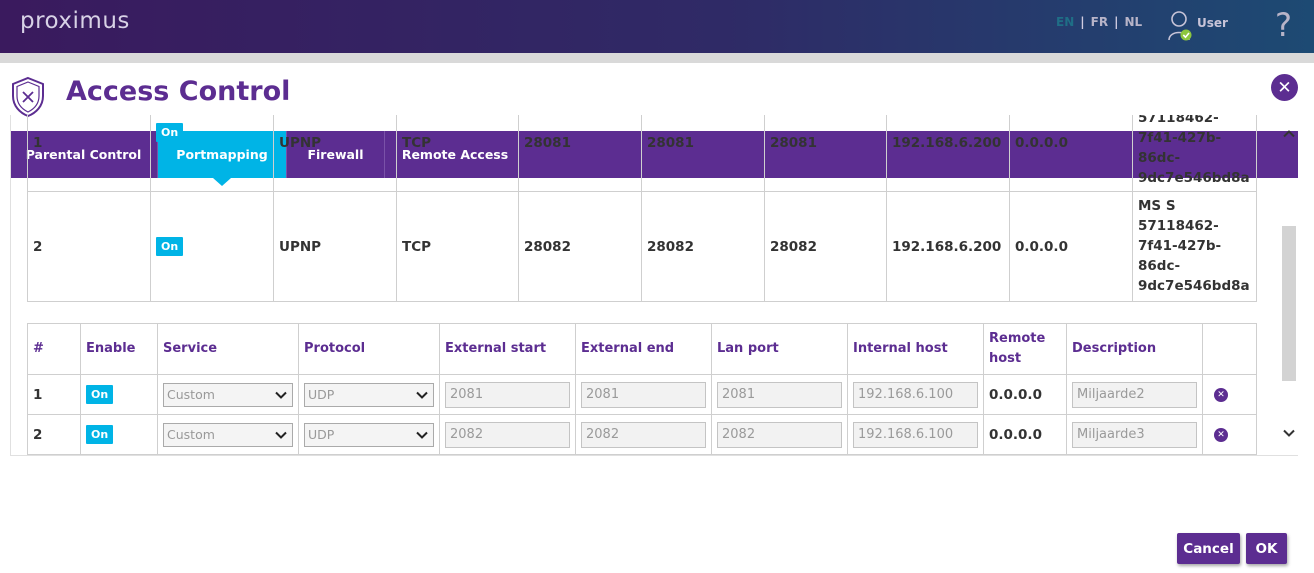 The image size is (1314, 573). Describe the element at coordinates (703, 246) in the screenshot. I see `external-end-cell: 28082` at that location.